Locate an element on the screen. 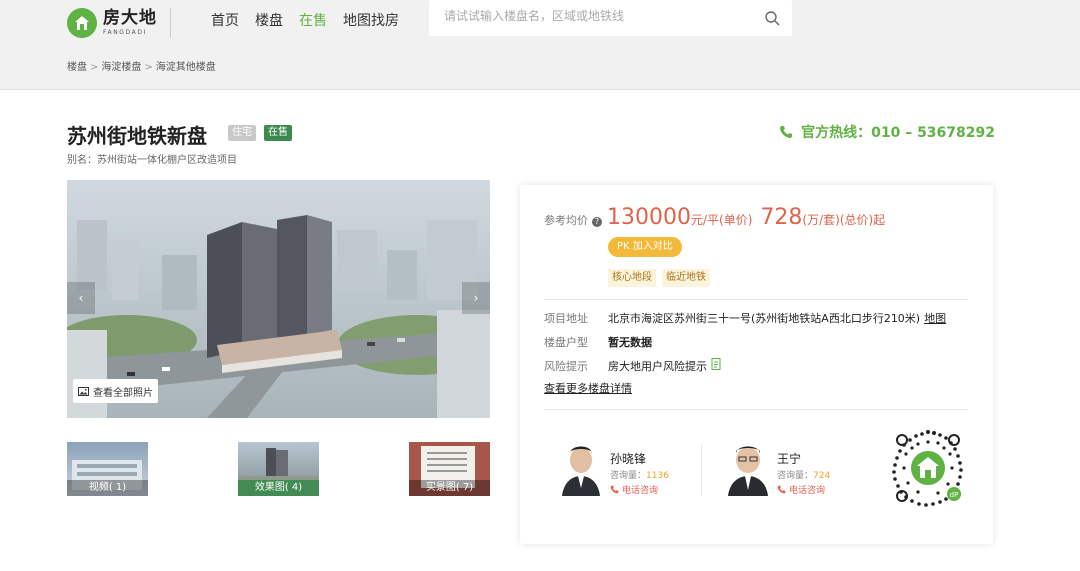  nav-on-sale: 在售 is located at coordinates (313, 20).